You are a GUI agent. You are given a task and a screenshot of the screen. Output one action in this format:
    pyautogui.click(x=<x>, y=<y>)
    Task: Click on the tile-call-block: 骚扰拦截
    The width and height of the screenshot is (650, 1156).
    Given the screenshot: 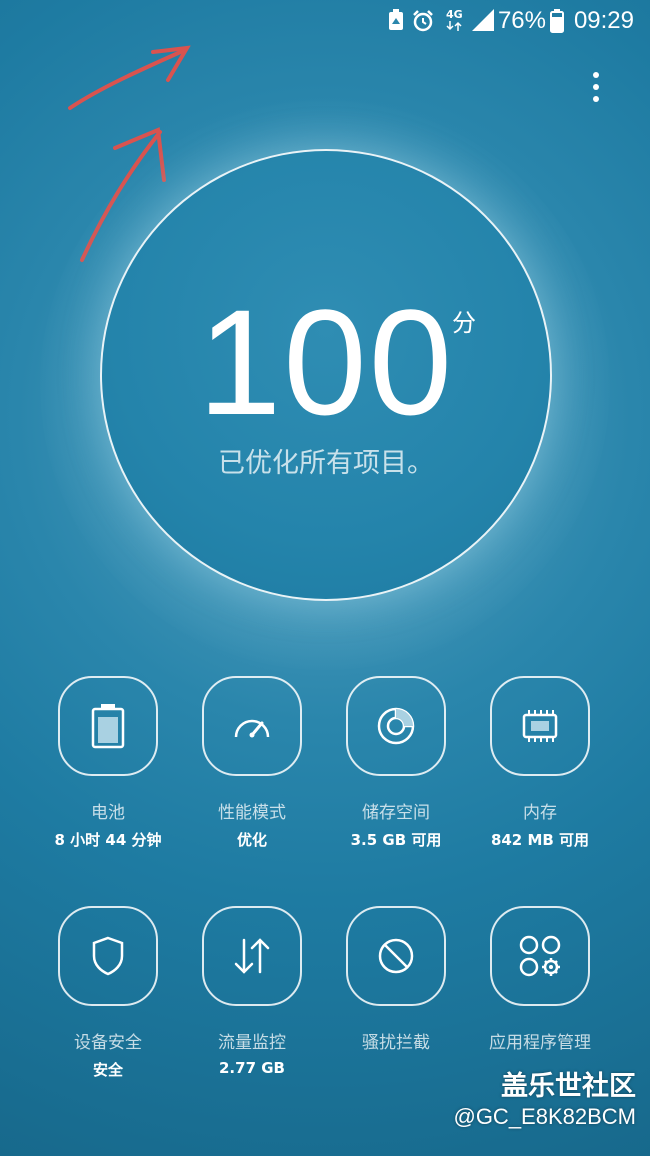 What is the action you would take?
    pyautogui.click(x=396, y=982)
    